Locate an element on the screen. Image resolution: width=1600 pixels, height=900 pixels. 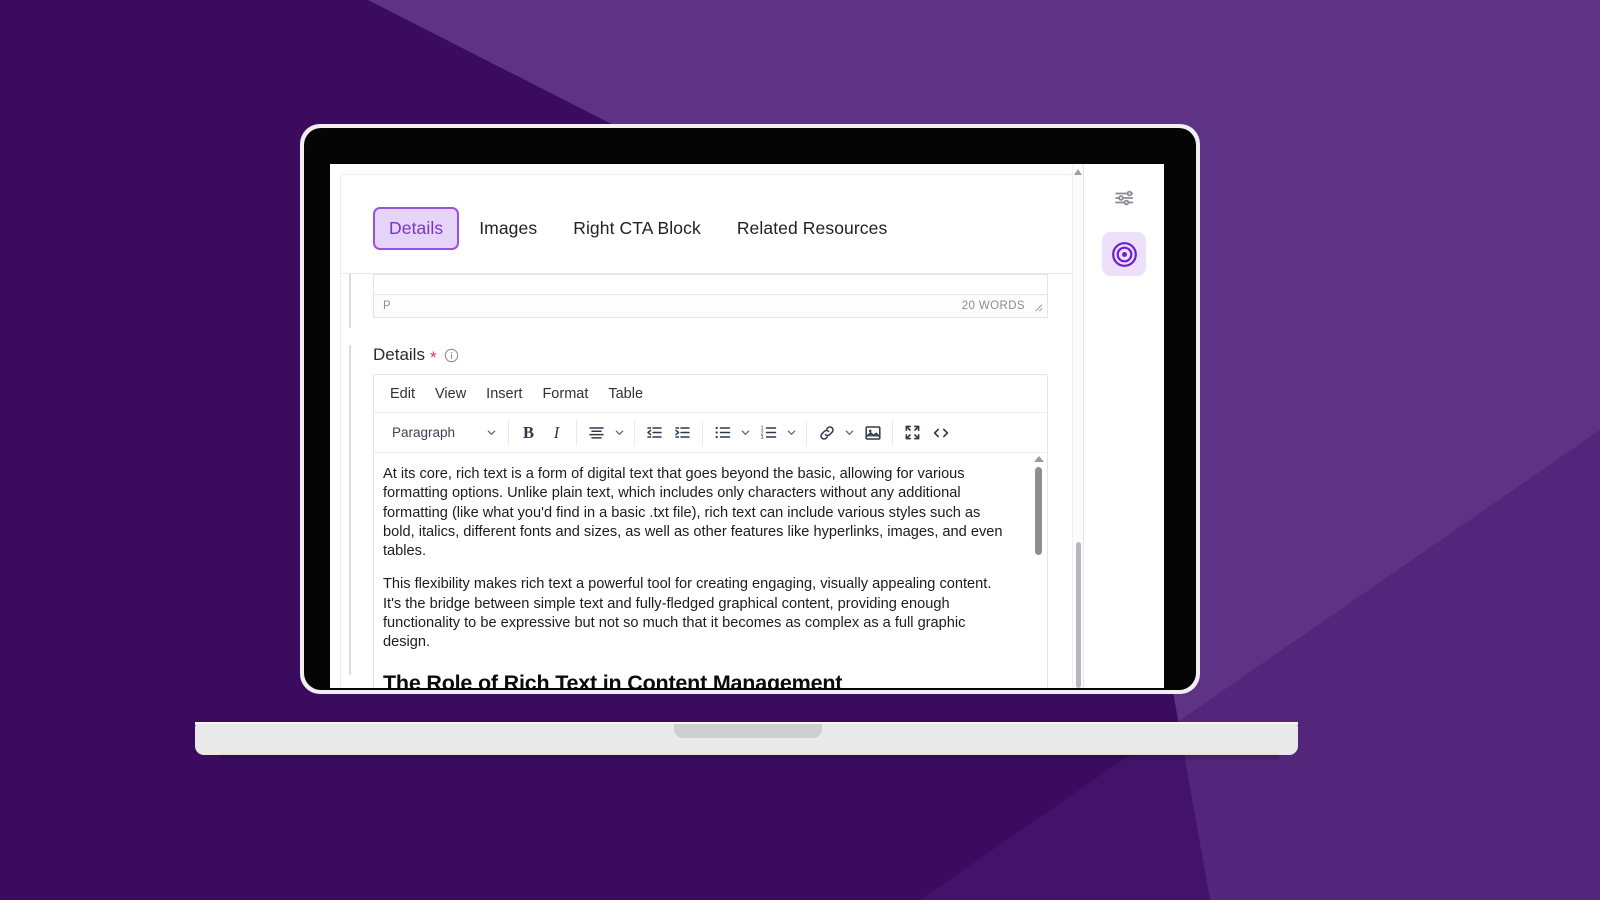
menu-insert: Insert is located at coordinates (504, 394).